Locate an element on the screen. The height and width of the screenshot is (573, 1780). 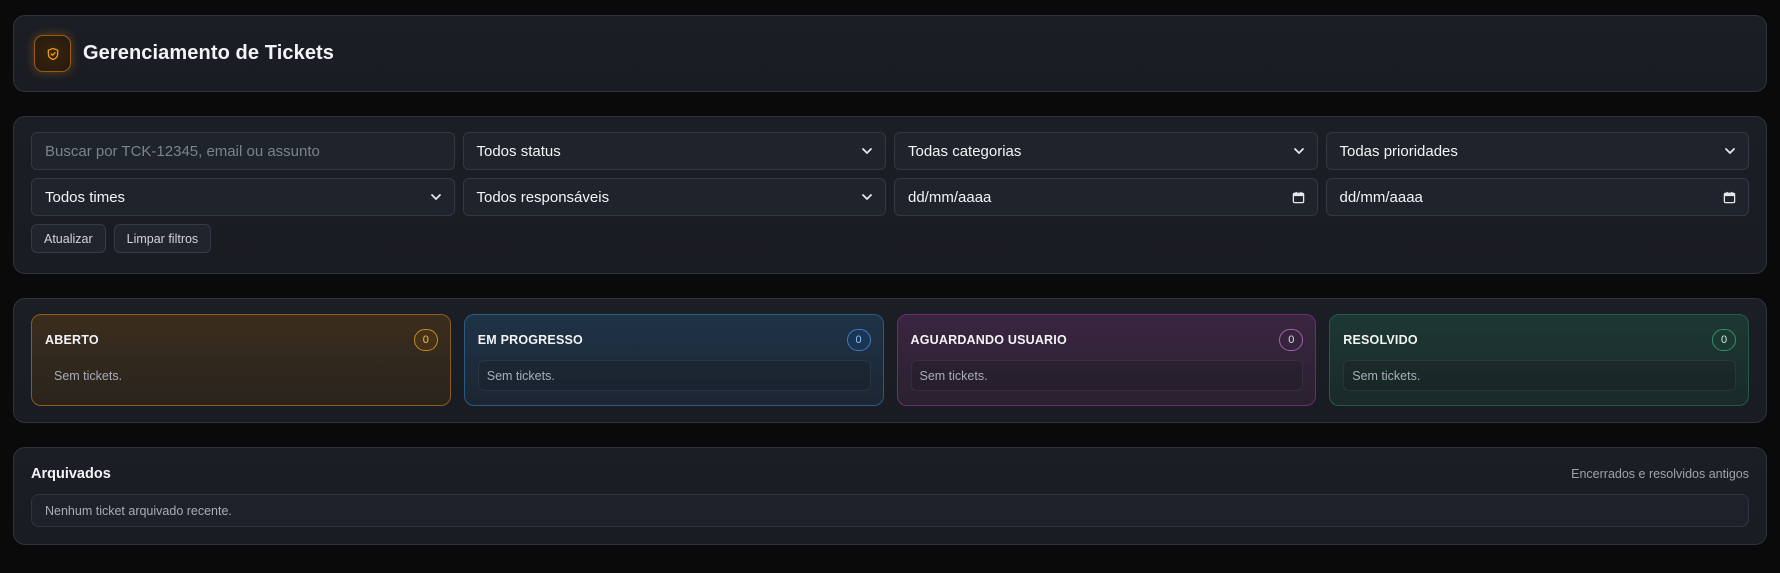
priority-select-value: Todas prioridades is located at coordinates (1398, 151).